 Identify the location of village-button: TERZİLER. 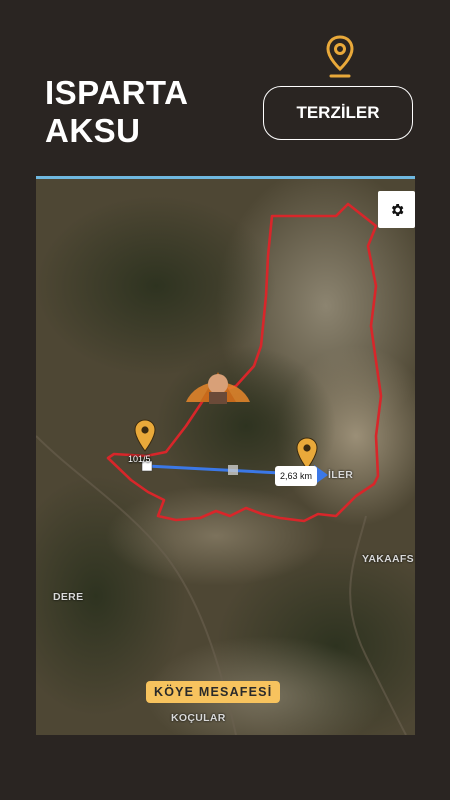
(338, 113).